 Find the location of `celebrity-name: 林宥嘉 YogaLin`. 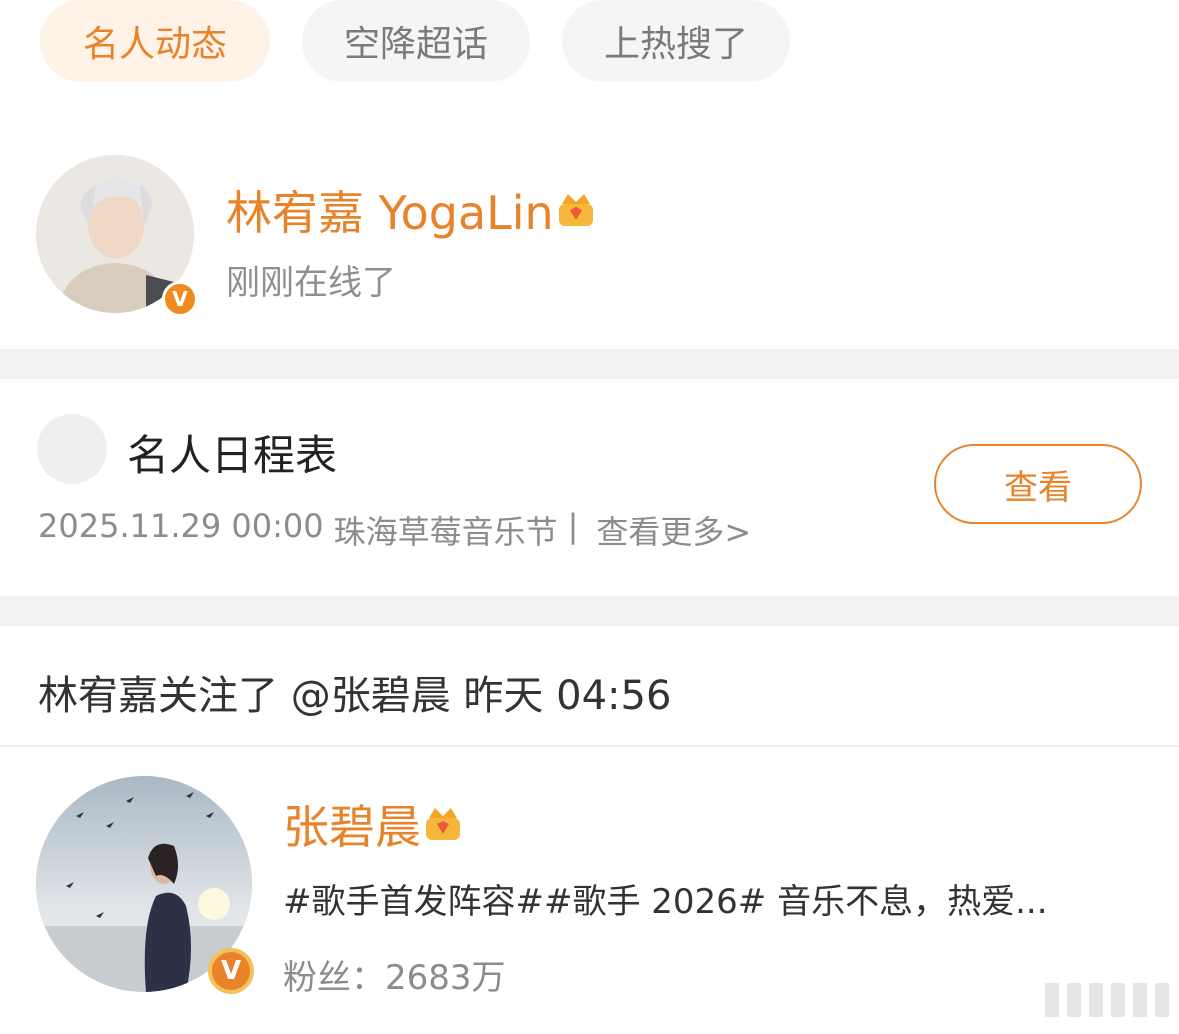

celebrity-name: 林宥嘉 YogaLin is located at coordinates (411, 210).